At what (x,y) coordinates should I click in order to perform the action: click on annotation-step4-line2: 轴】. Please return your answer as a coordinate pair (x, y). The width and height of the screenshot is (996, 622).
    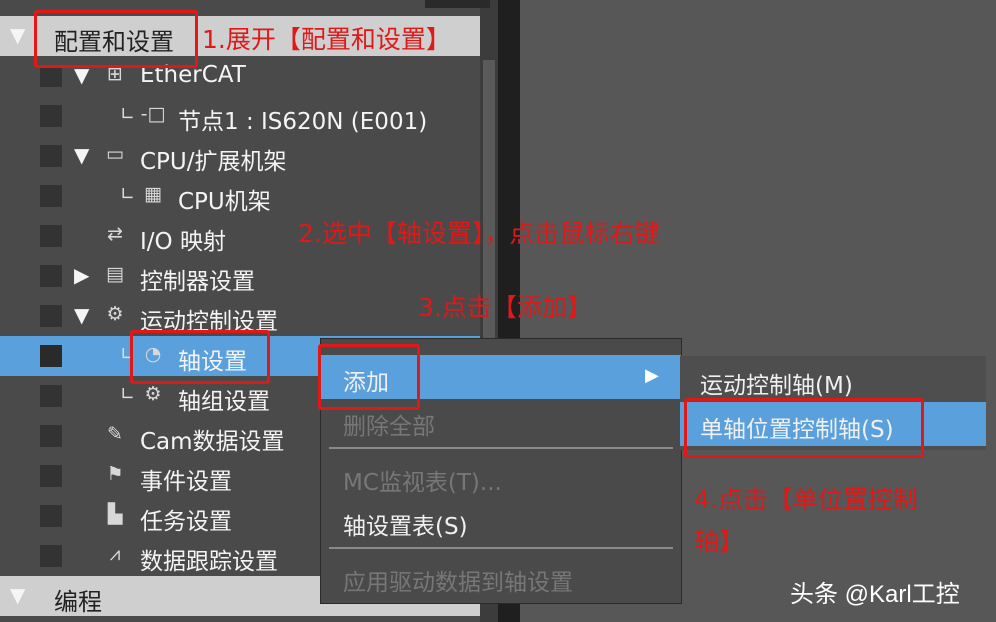
    Looking at the image, I should click on (719, 541).